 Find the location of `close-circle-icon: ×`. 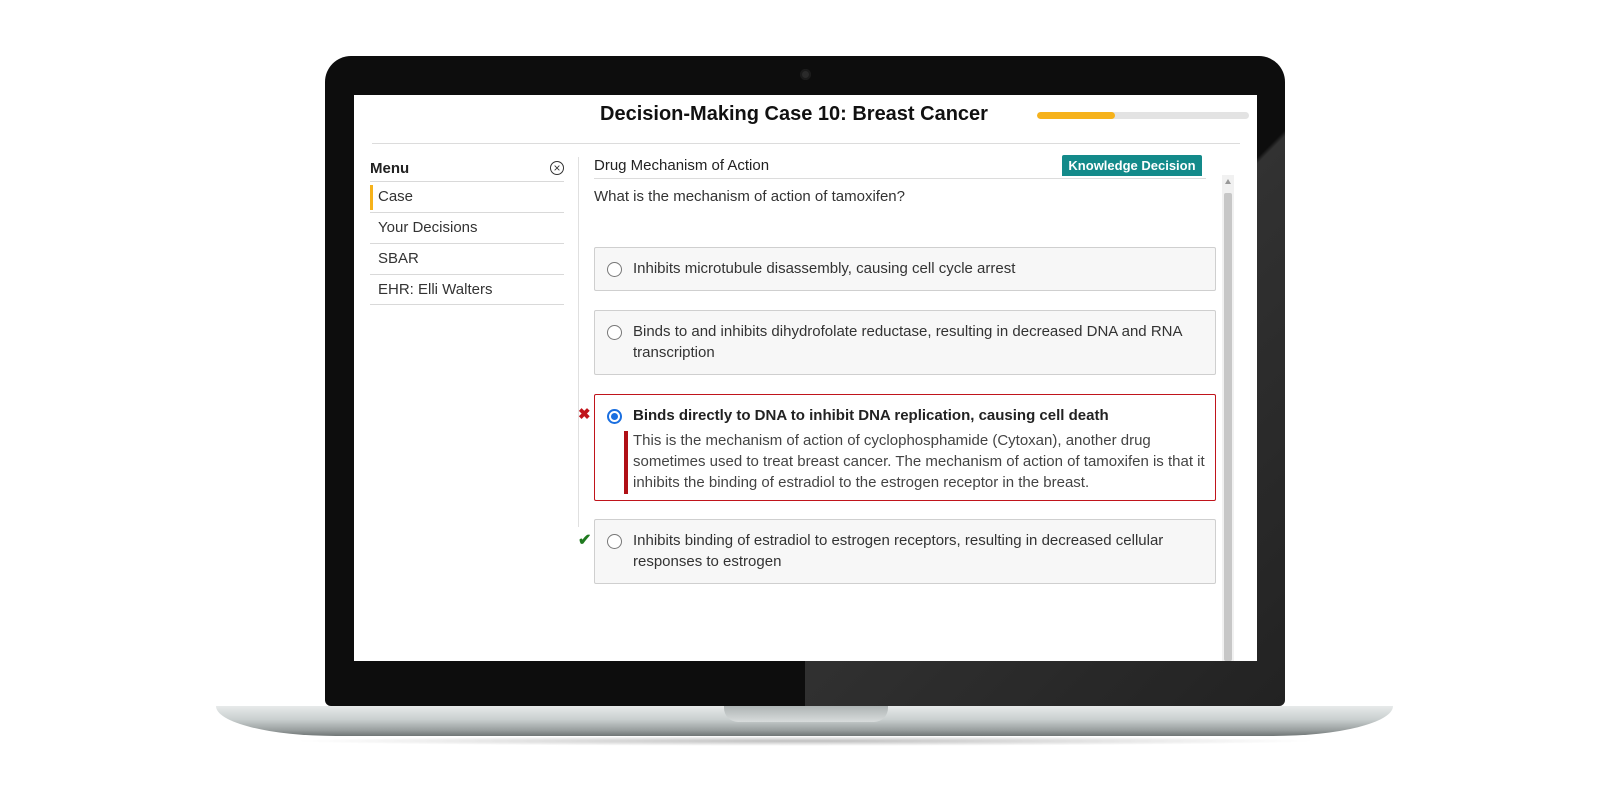

close-circle-icon: × is located at coordinates (557, 168).